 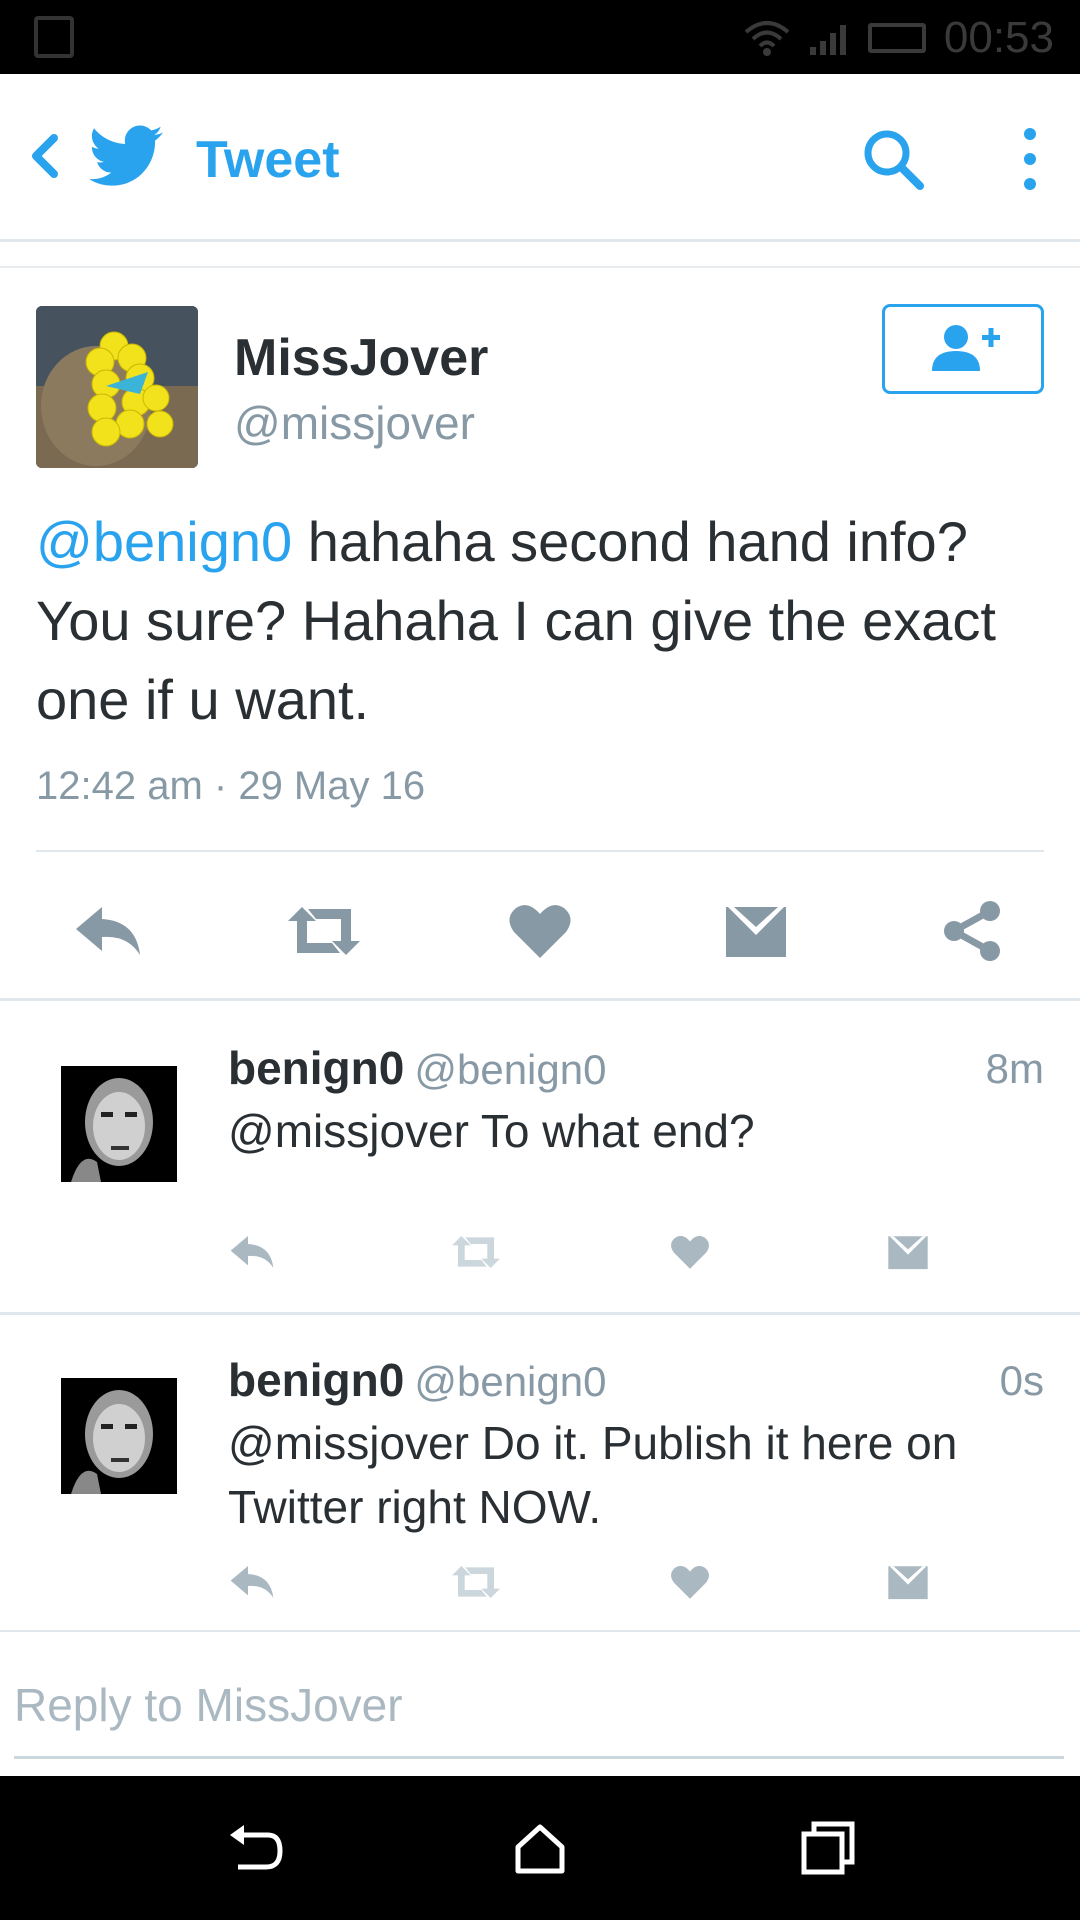 I want to click on battery-icon, so click(x=896, y=38).